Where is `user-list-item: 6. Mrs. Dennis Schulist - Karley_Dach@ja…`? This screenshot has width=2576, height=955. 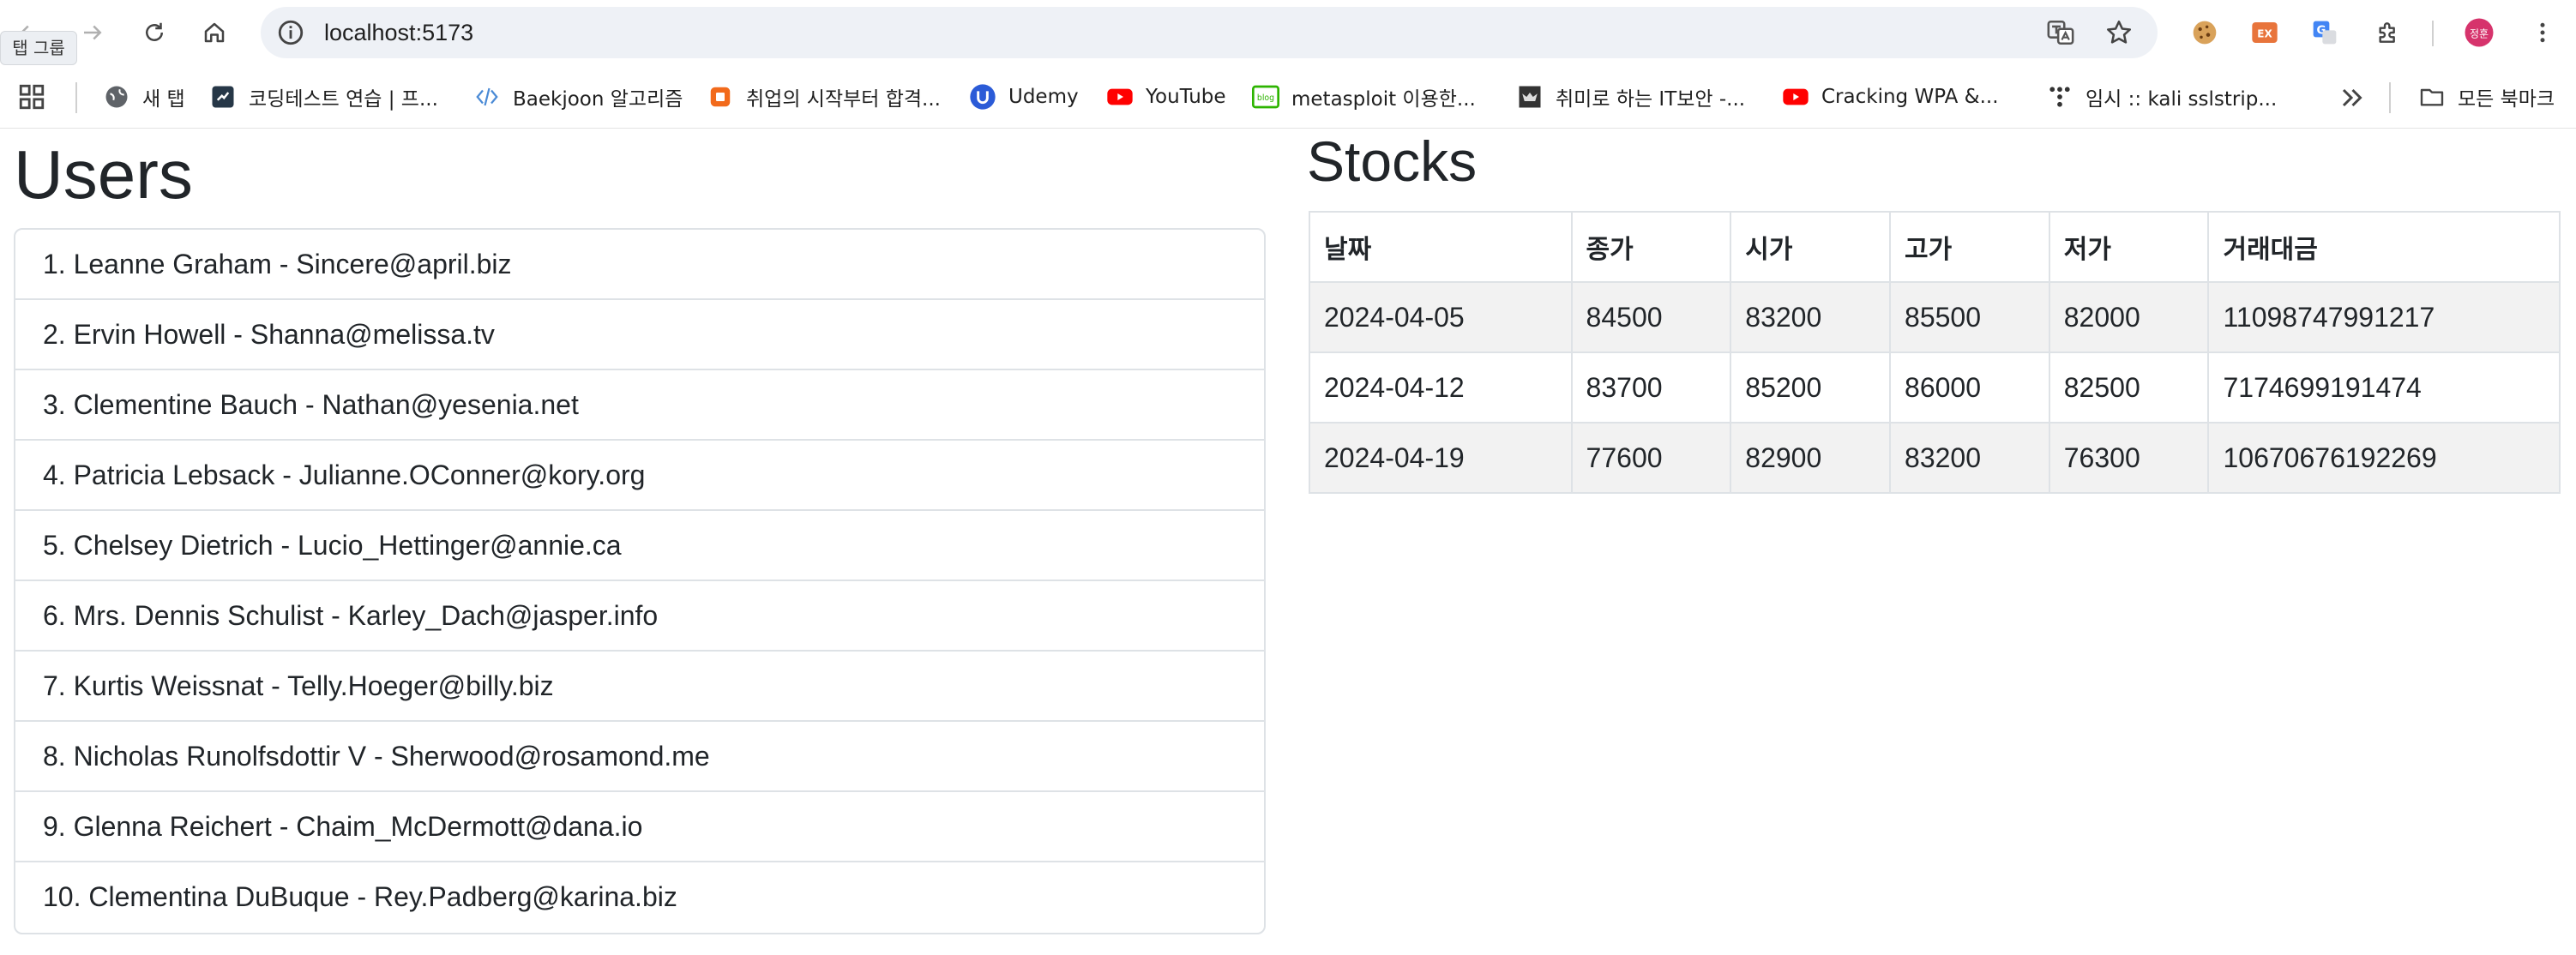 user-list-item: 6. Mrs. Dennis Schulist - Karley_Dach@ja… is located at coordinates (639, 617).